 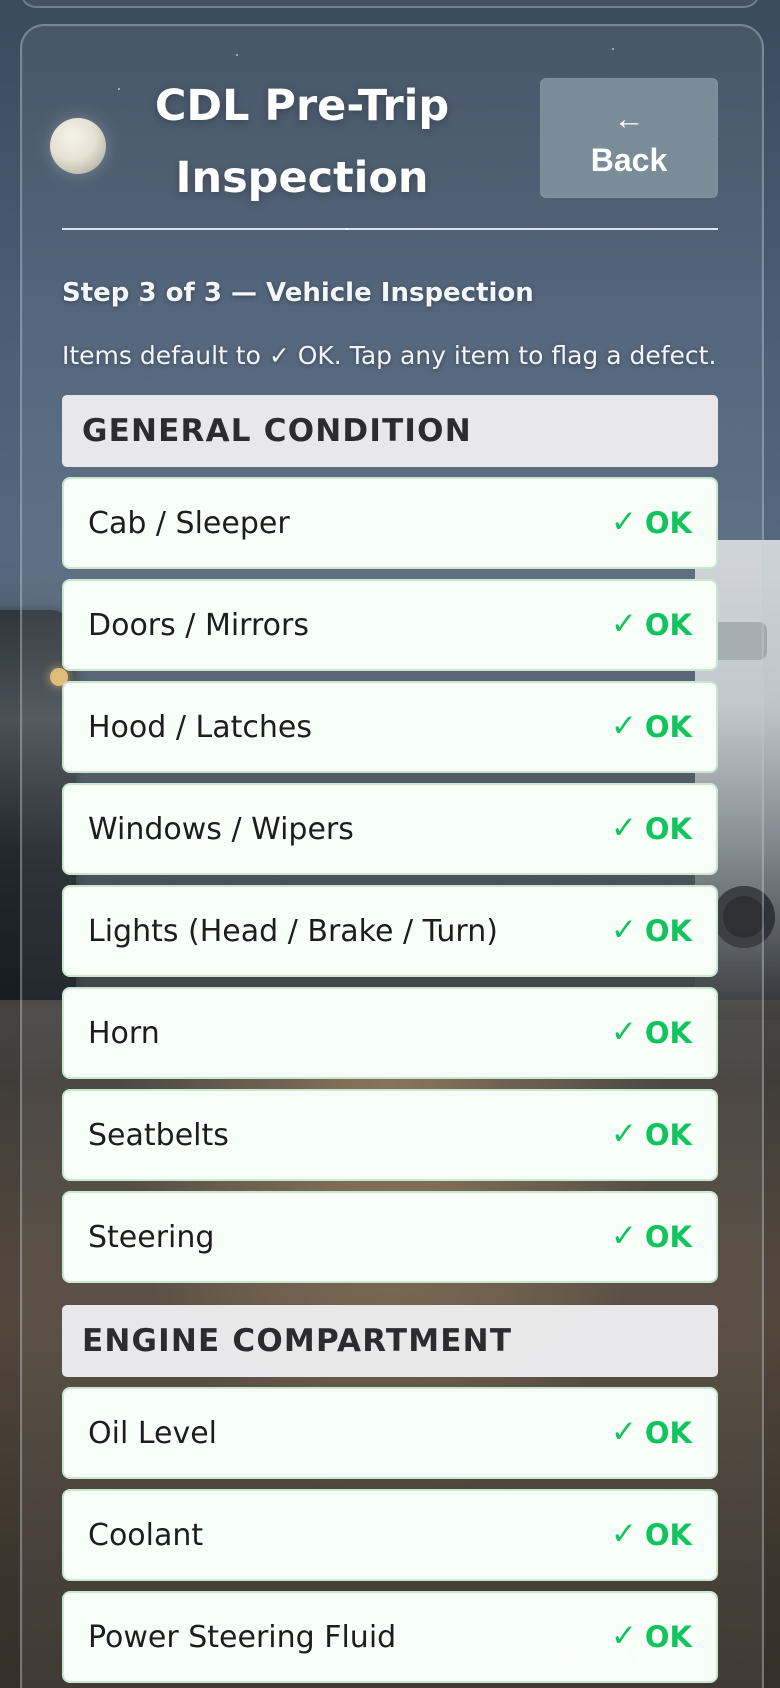 What do you see at coordinates (242, 1637) in the screenshot?
I see `item-label: Power Steering Fluid` at bounding box center [242, 1637].